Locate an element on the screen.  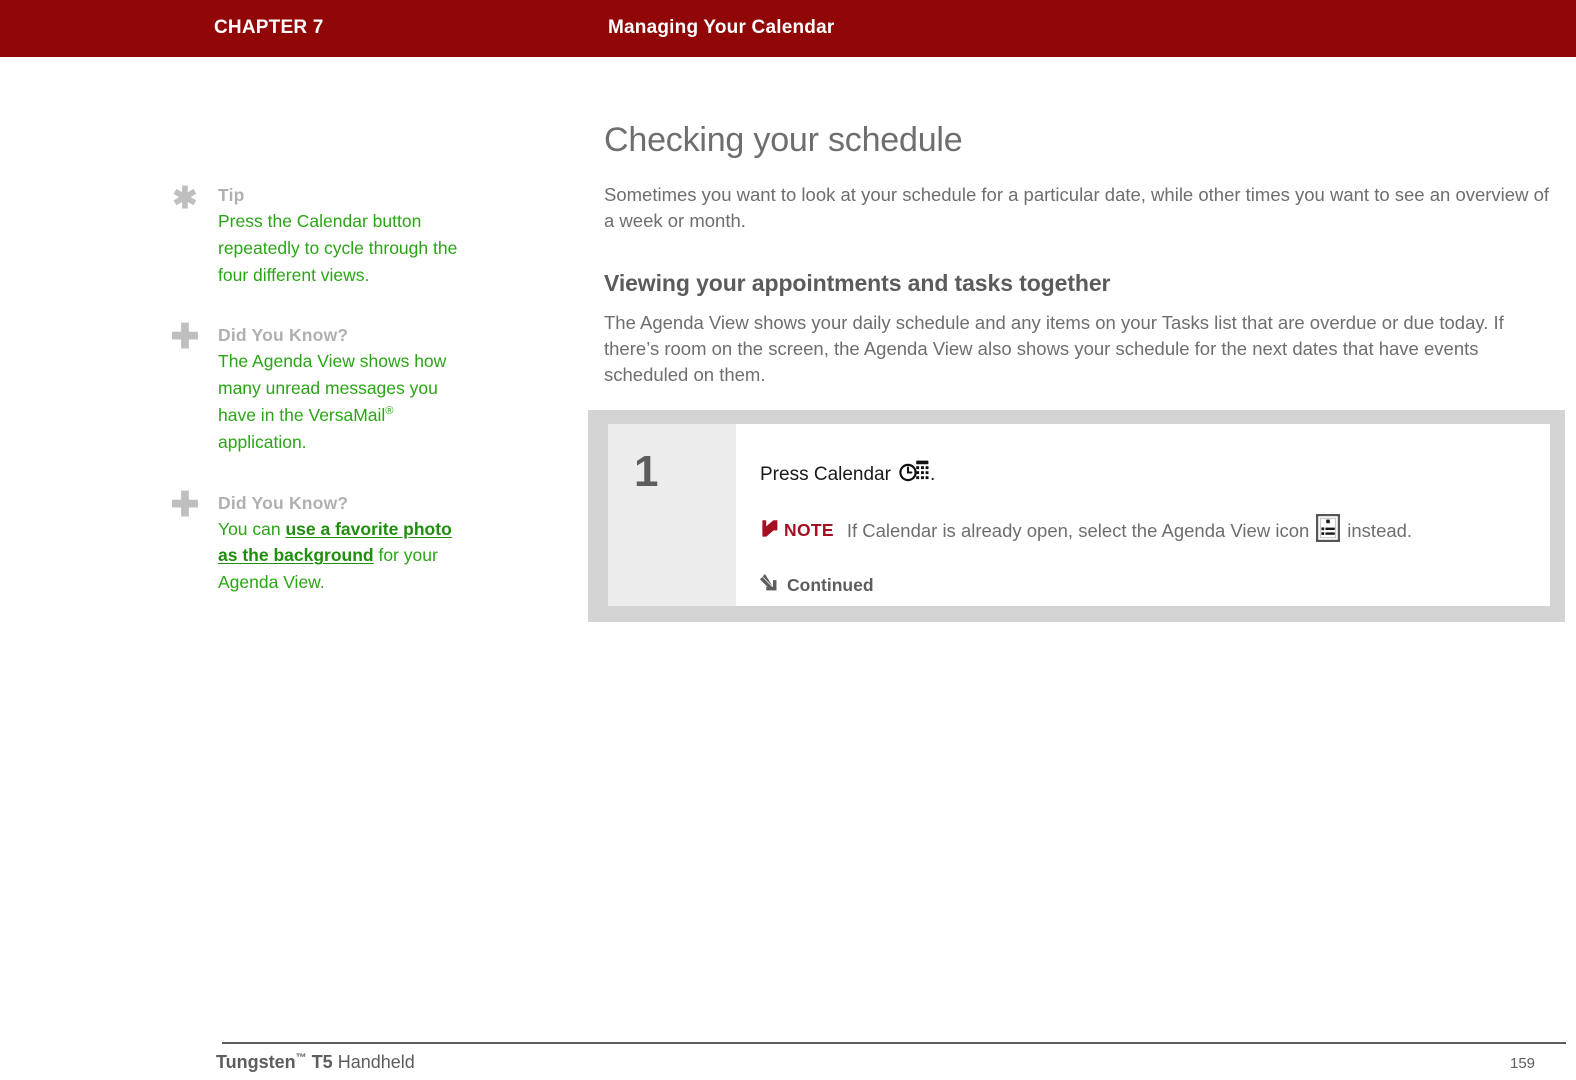
trademark-mark: ™ is located at coordinates (301, 1058).